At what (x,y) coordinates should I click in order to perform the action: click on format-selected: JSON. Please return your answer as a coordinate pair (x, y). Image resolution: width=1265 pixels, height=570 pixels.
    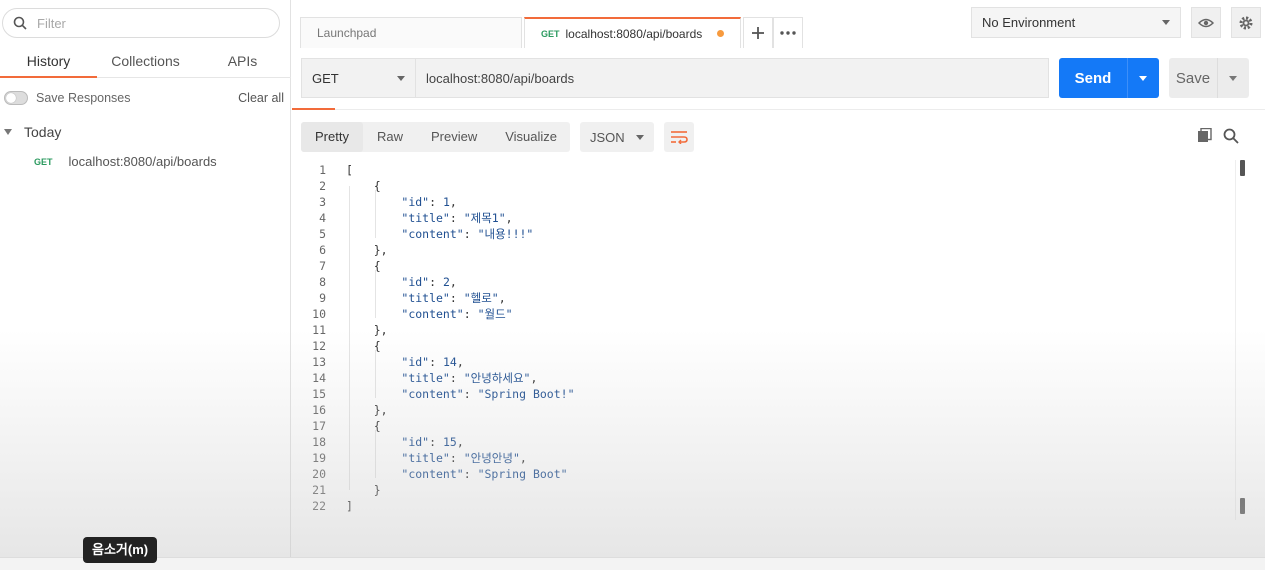
    Looking at the image, I should click on (607, 137).